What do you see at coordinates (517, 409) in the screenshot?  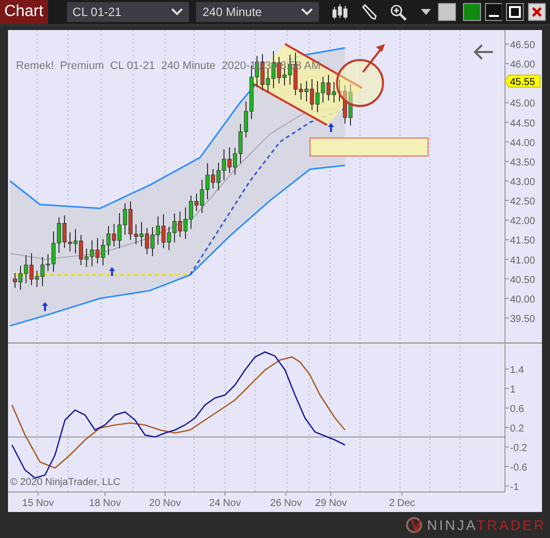 I see `oscillator-axis-label: 0.6` at bounding box center [517, 409].